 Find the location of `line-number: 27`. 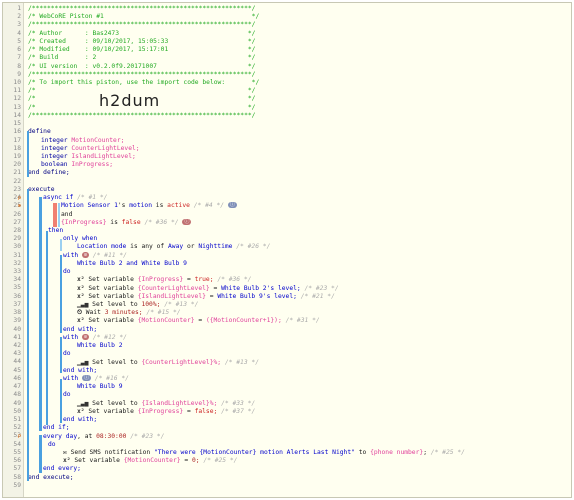

line-number: 27 is located at coordinates (17, 222).